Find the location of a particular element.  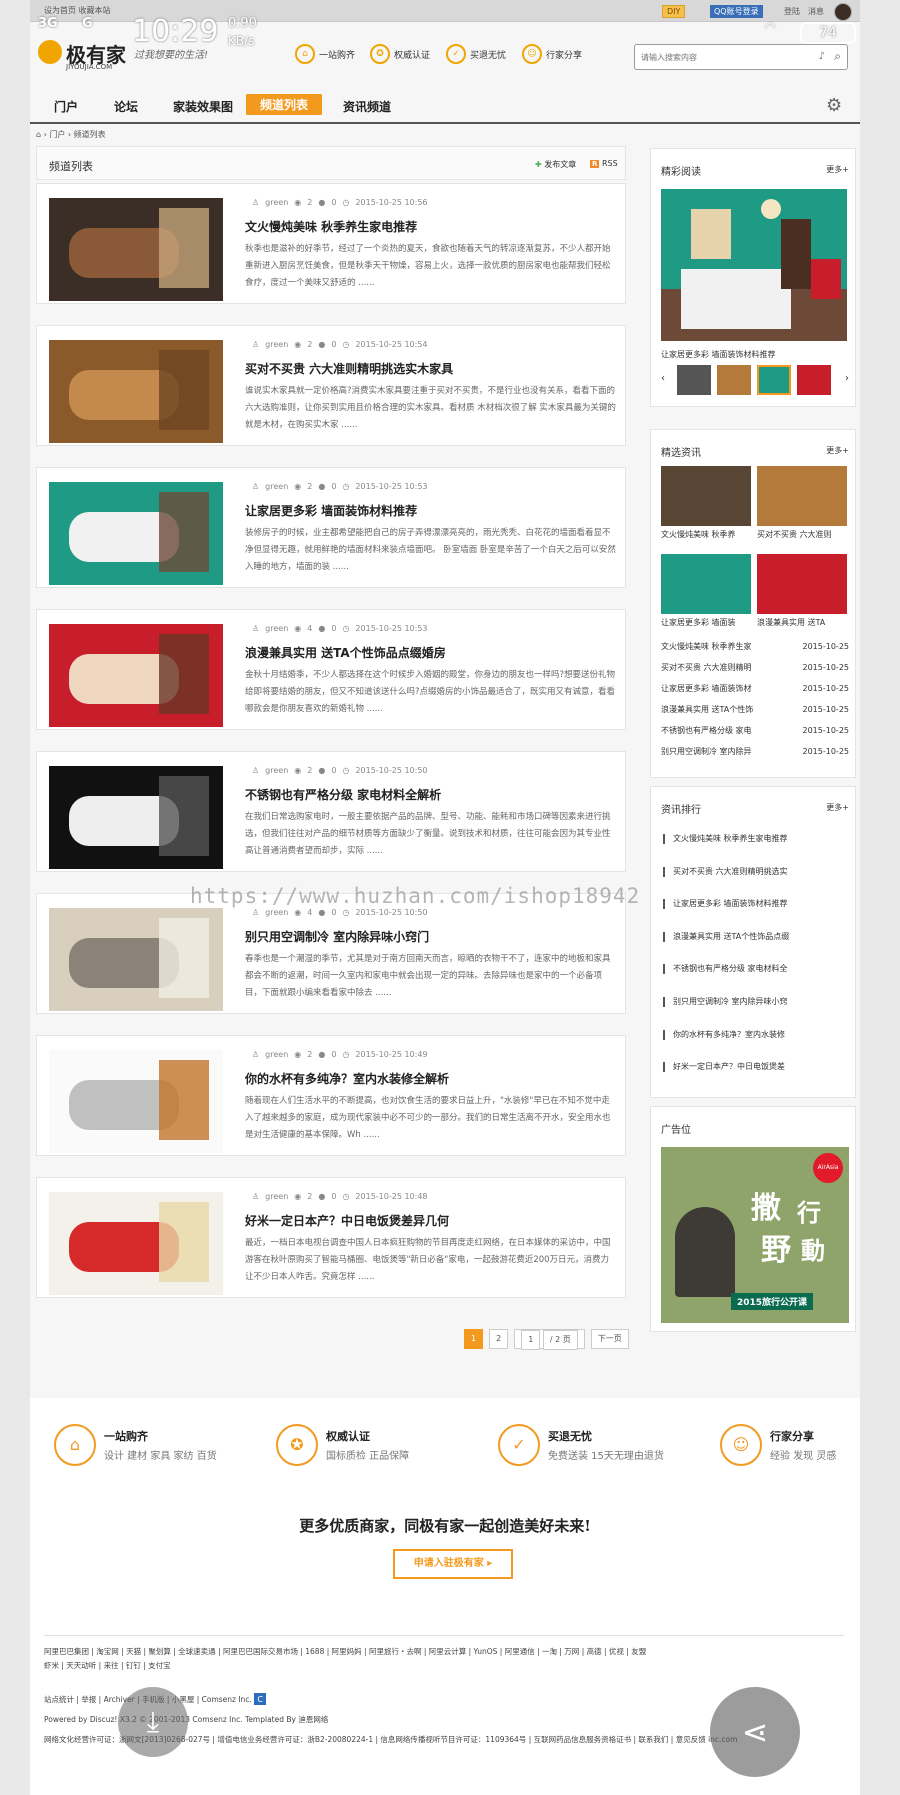

rank-item: 好米一定日本产？中日电饭煲差 is located at coordinates (755, 1067).